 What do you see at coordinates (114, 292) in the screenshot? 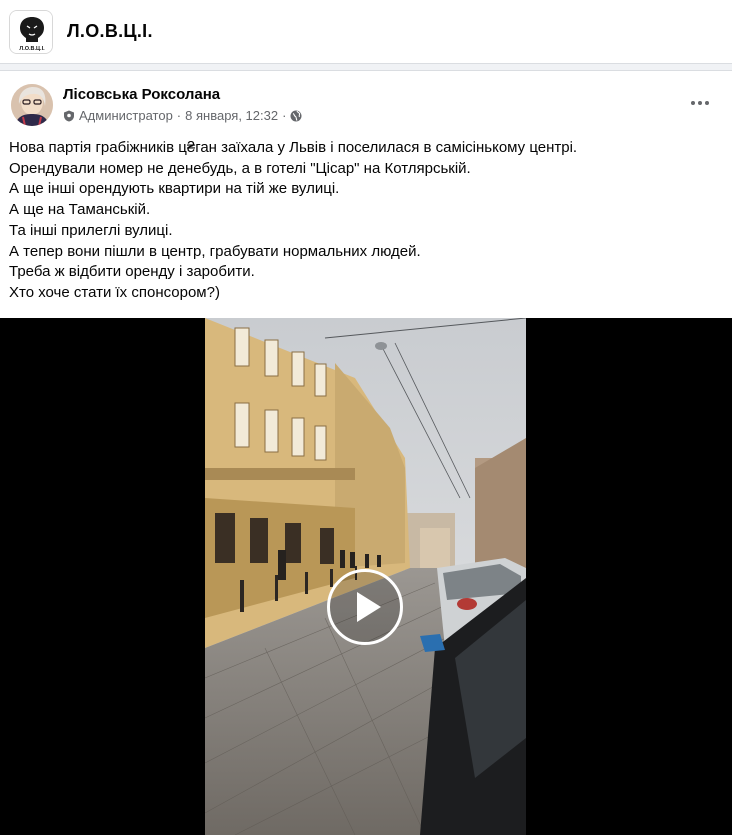
I see `post-text-line: Хто хоче стати їх спонсором?)` at bounding box center [114, 292].